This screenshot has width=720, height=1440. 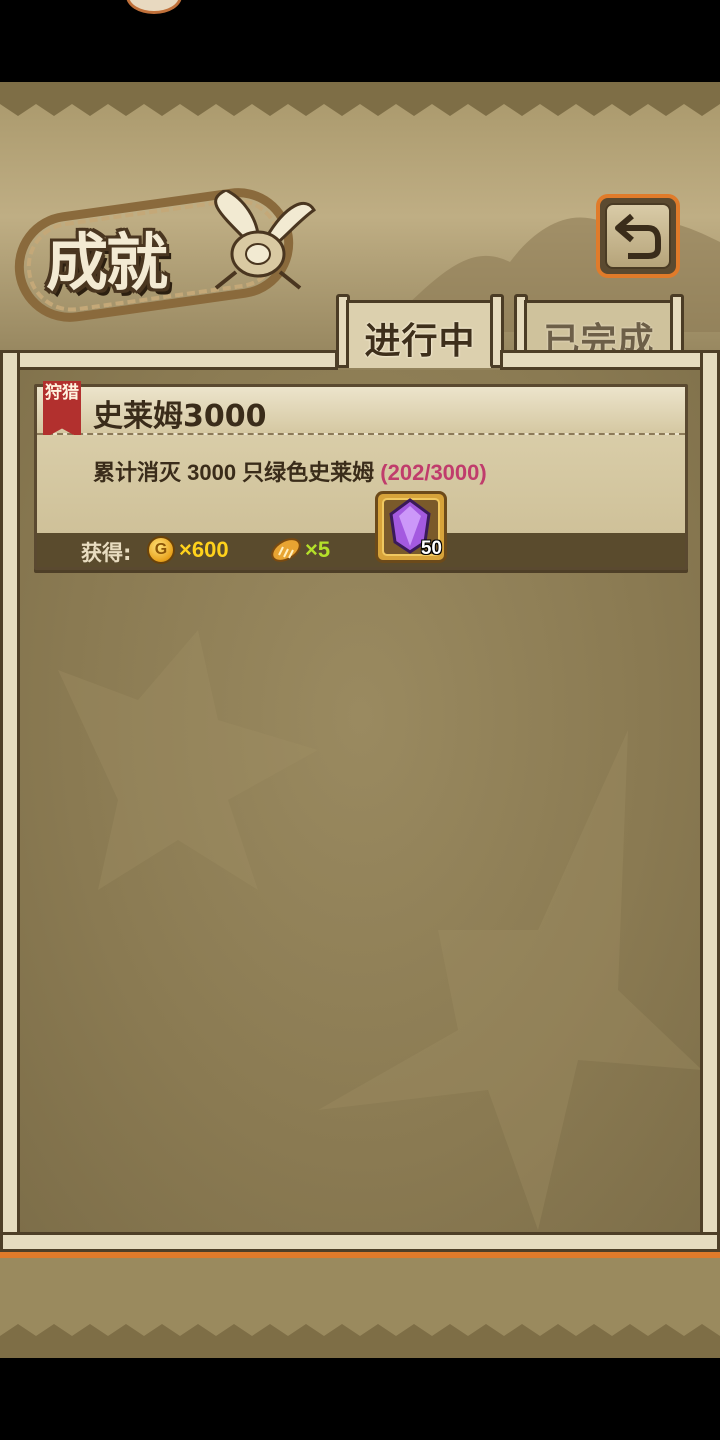 I want to click on quest-progress: (202/3000), so click(x=433, y=472).